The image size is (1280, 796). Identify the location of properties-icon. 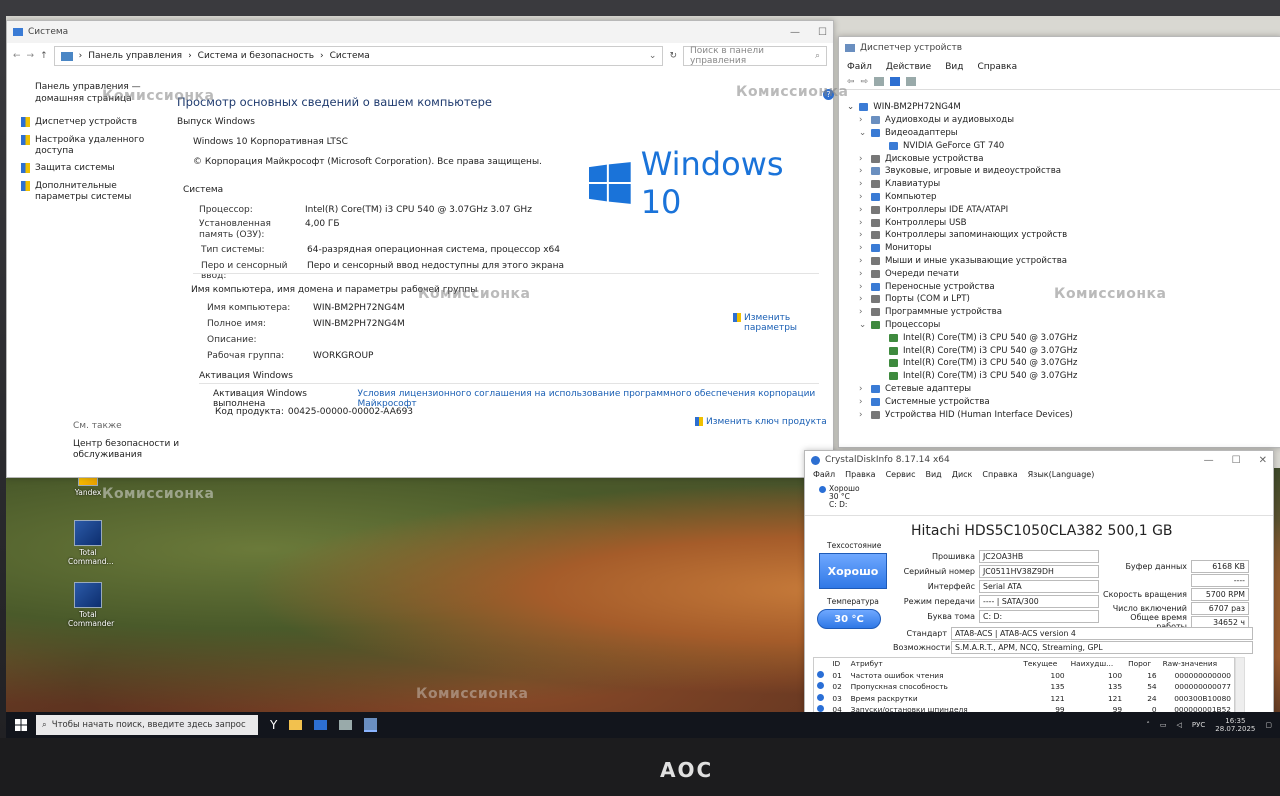
(879, 81).